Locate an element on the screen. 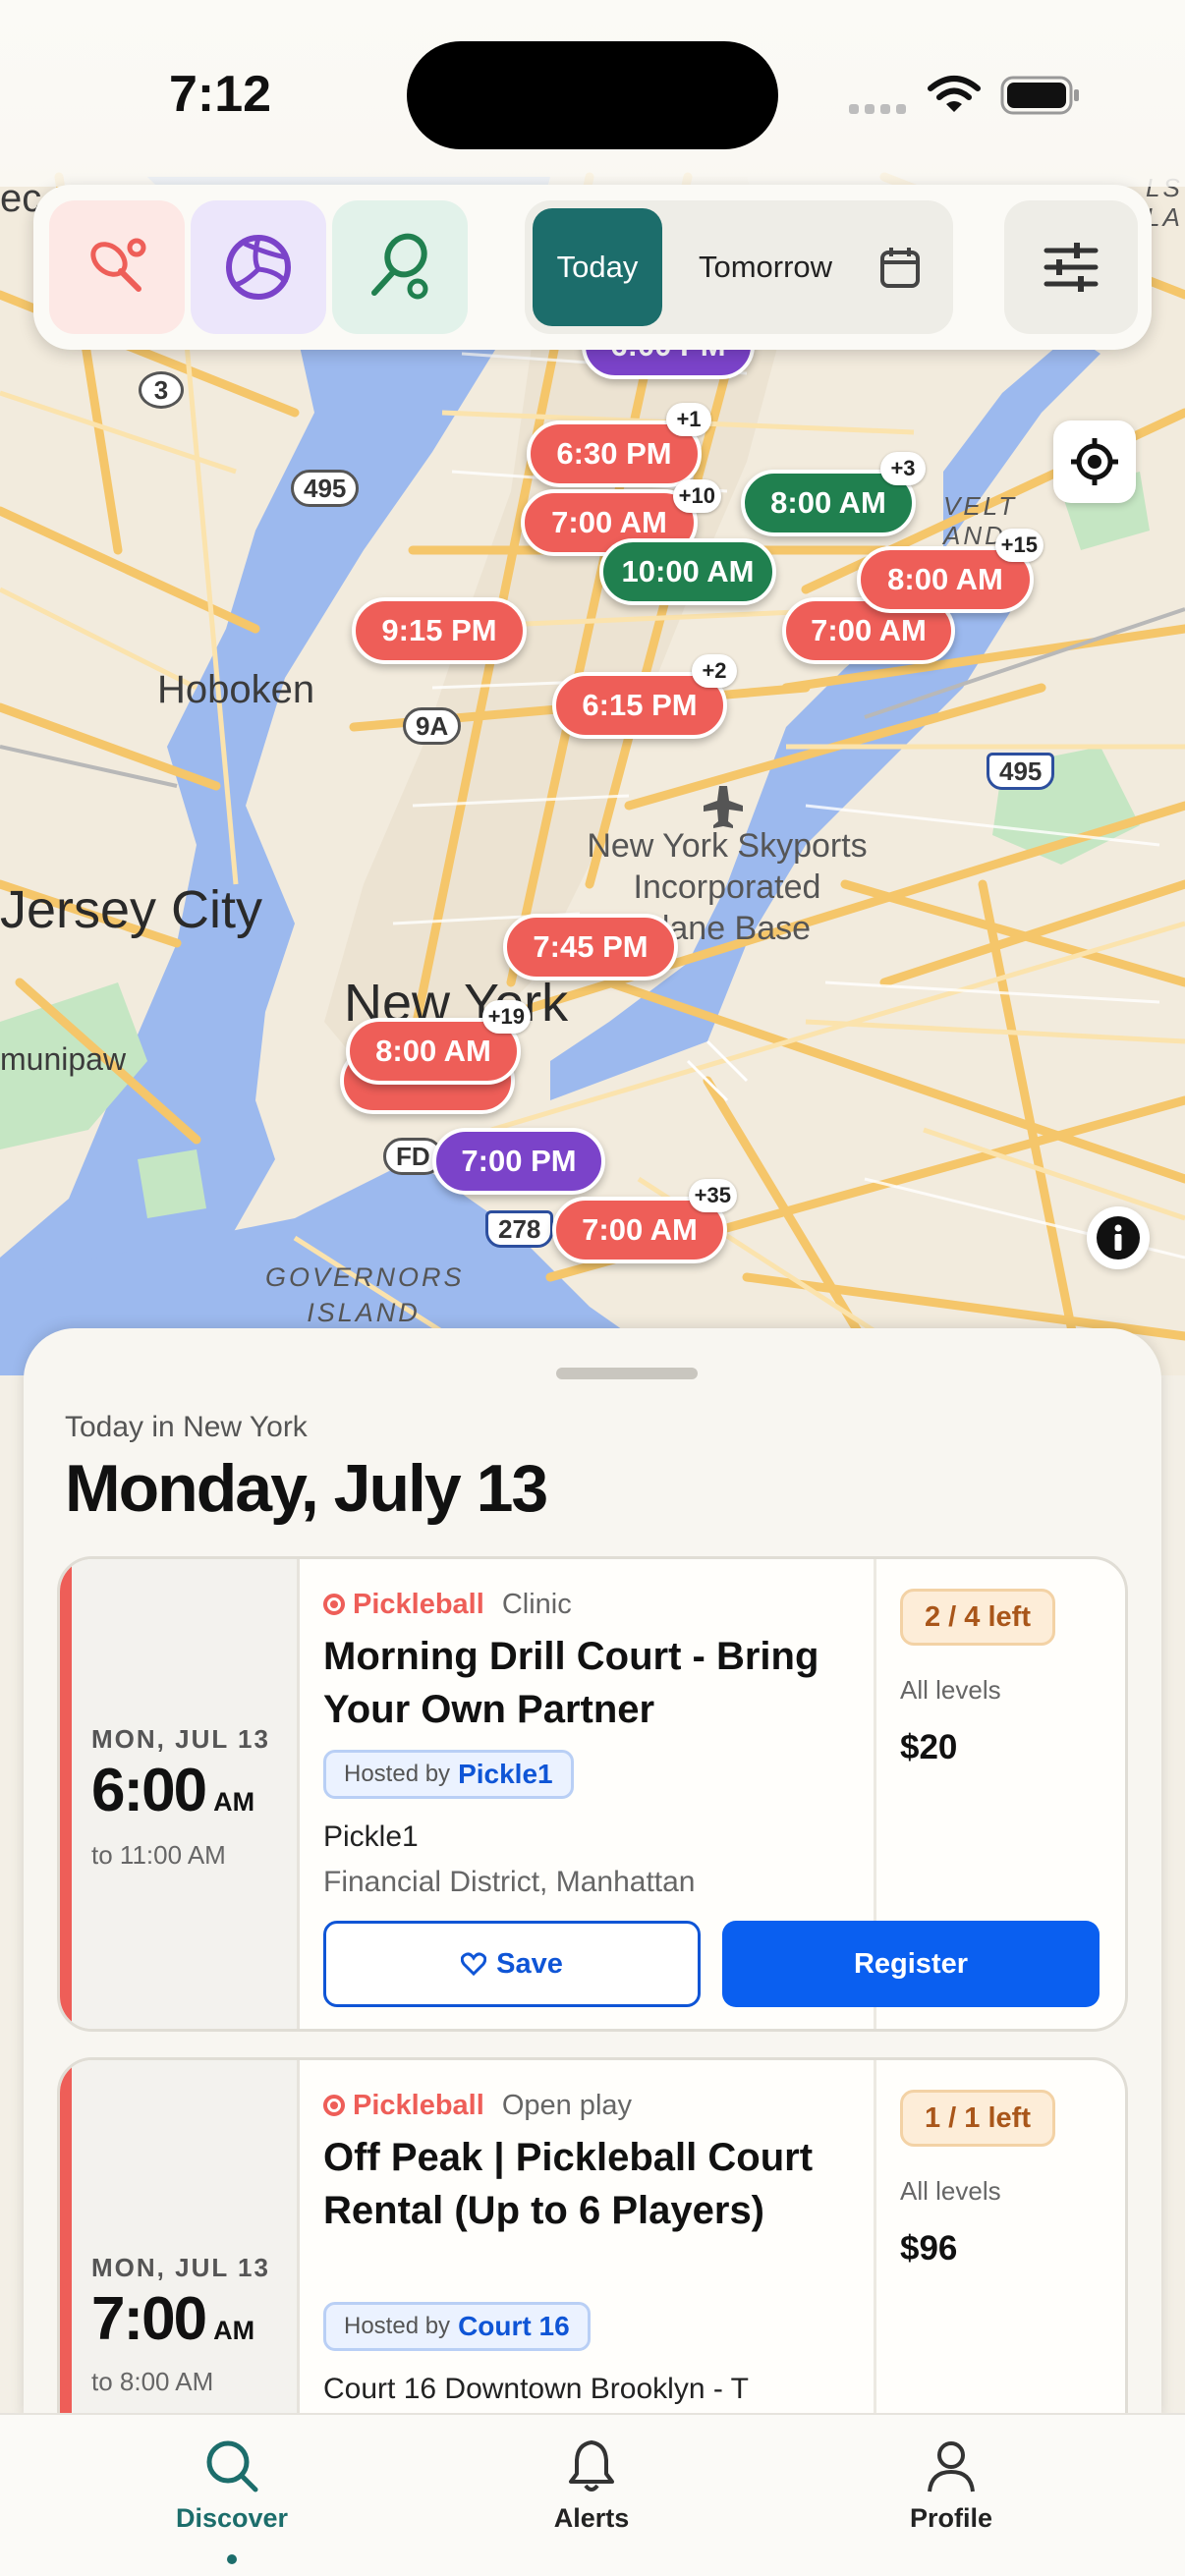 This screenshot has width=1185, height=2576. calendar-icon is located at coordinates (900, 268).